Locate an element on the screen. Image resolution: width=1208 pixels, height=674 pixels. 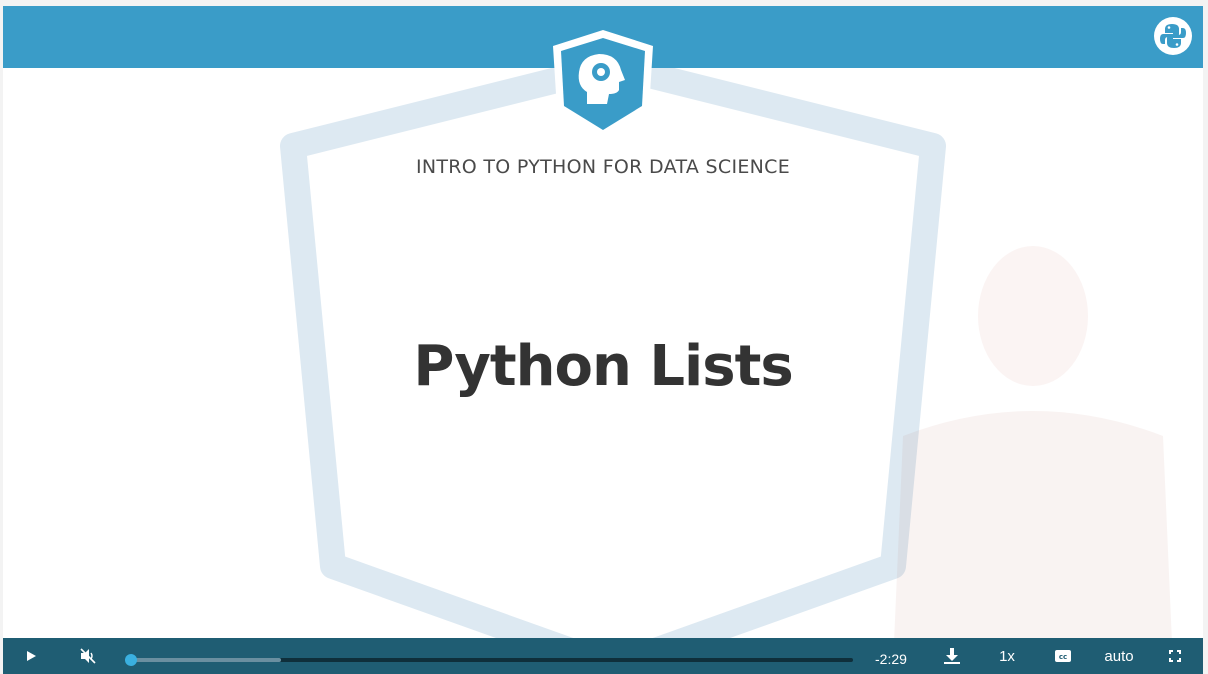
mute-button is located at coordinates (88, 656).